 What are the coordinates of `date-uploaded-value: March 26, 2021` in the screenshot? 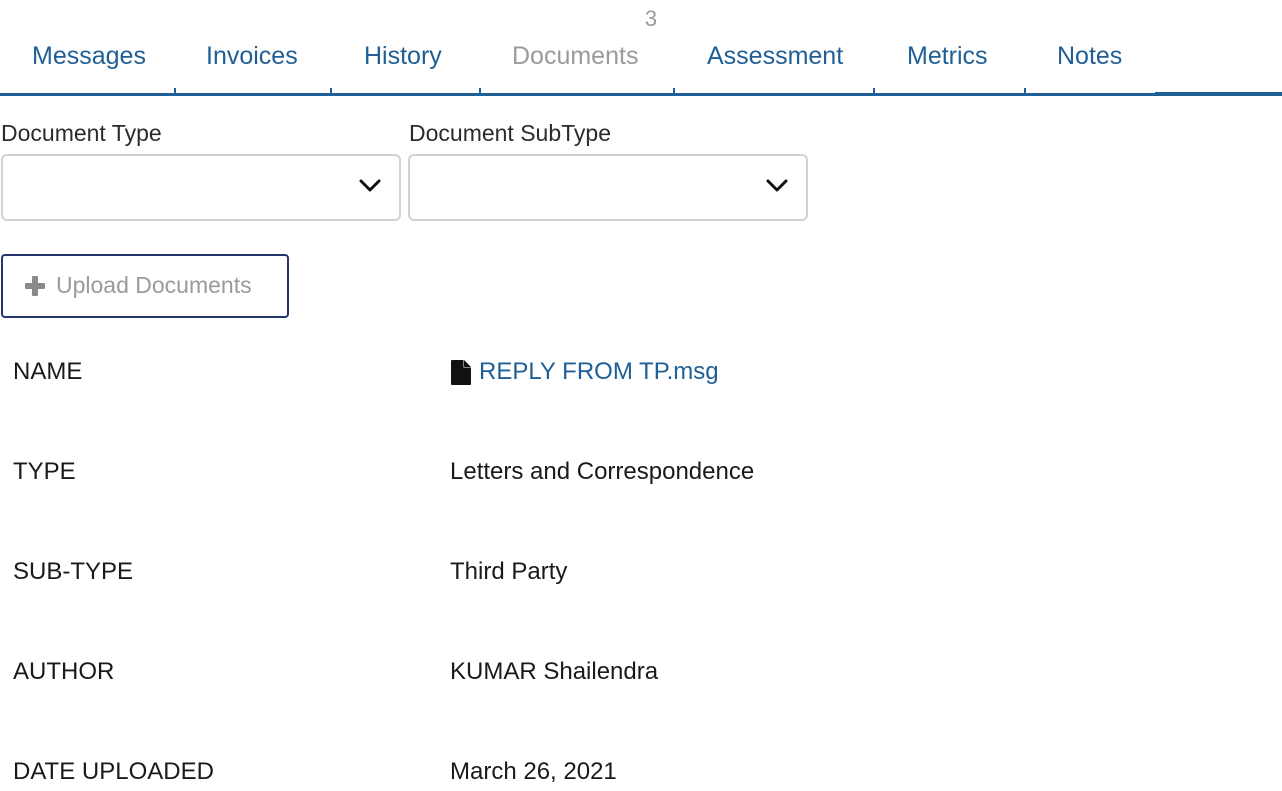 It's located at (533, 771).